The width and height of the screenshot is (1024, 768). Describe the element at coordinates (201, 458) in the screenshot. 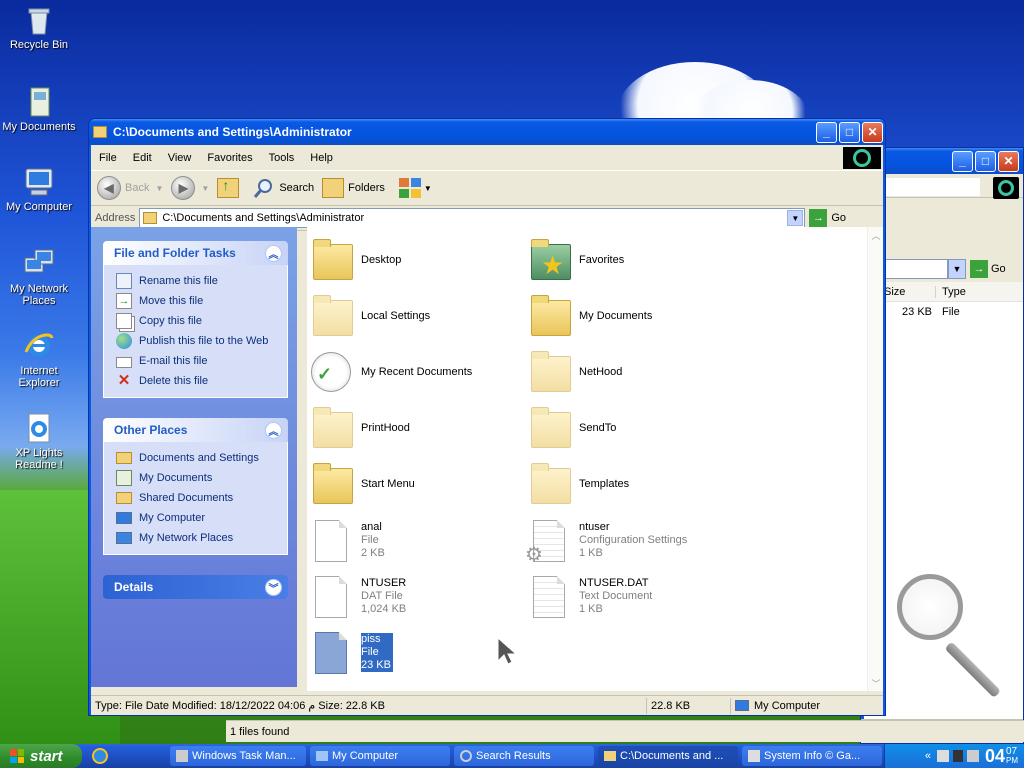

I see `place-documents-and-settings: Documents and Settings` at that location.